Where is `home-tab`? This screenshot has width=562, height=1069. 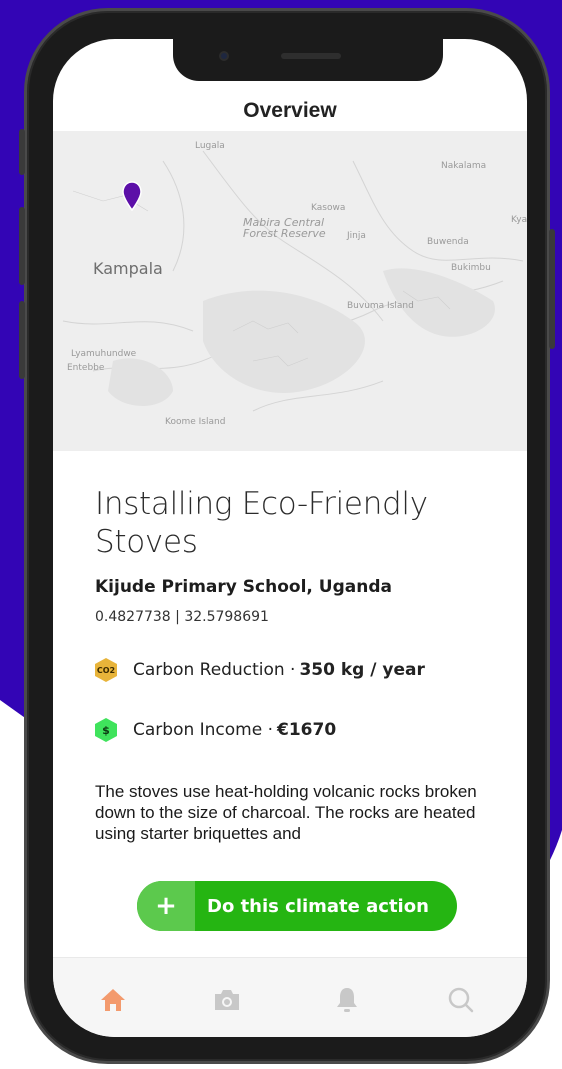 home-tab is located at coordinates (113, 1000).